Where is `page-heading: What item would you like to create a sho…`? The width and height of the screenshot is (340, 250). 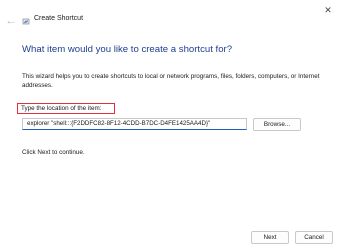 page-heading: What item would you like to create a sho… is located at coordinates (127, 49).